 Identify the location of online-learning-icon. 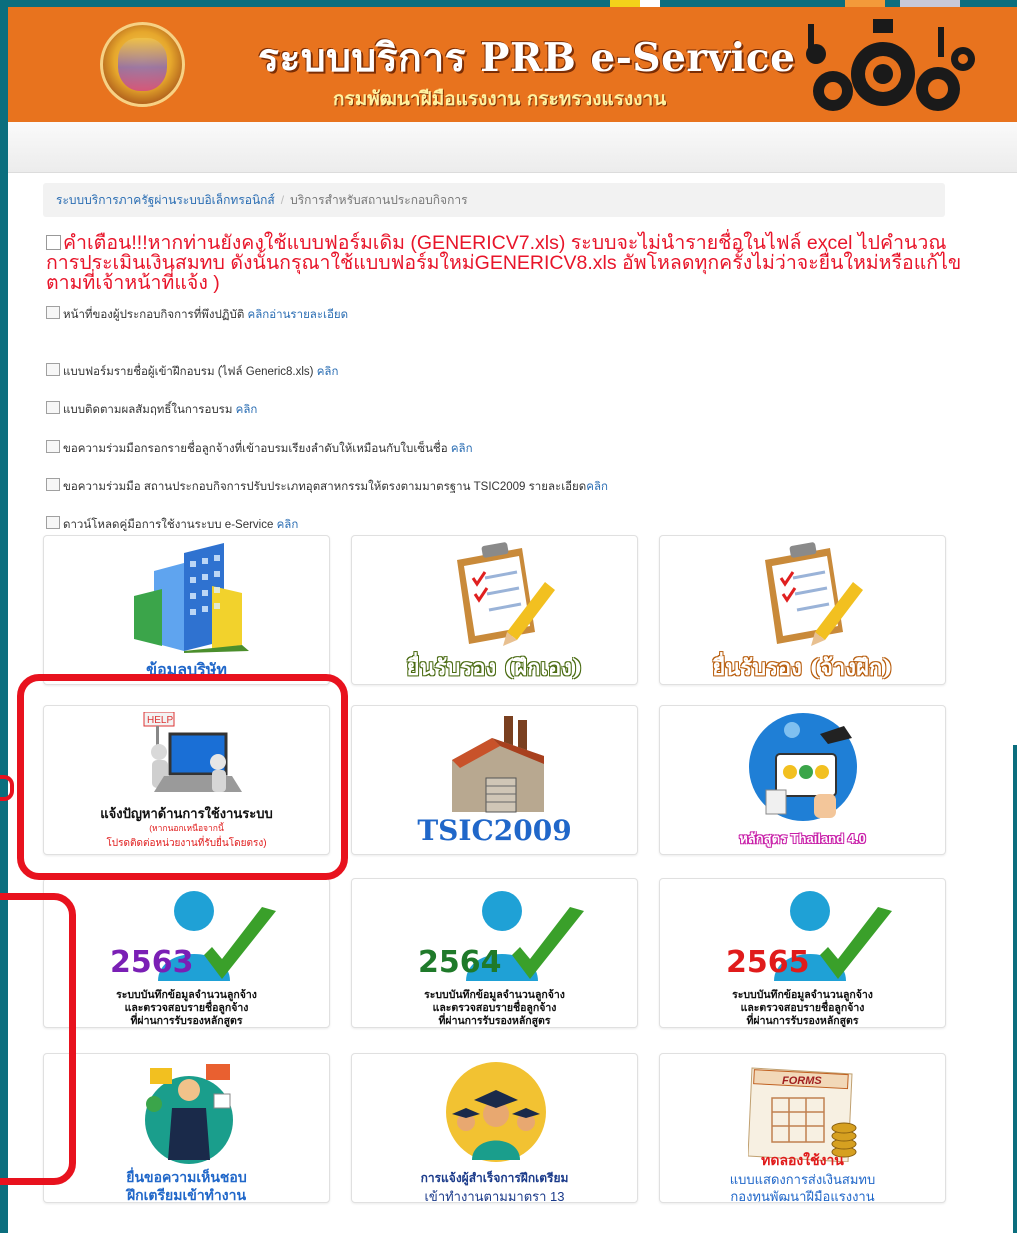
(803, 767).